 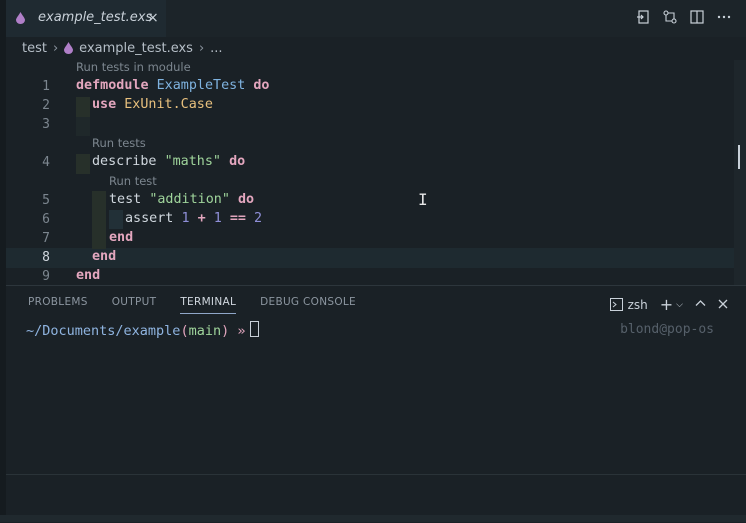 What do you see at coordinates (723, 305) in the screenshot?
I see `close-icon` at bounding box center [723, 305].